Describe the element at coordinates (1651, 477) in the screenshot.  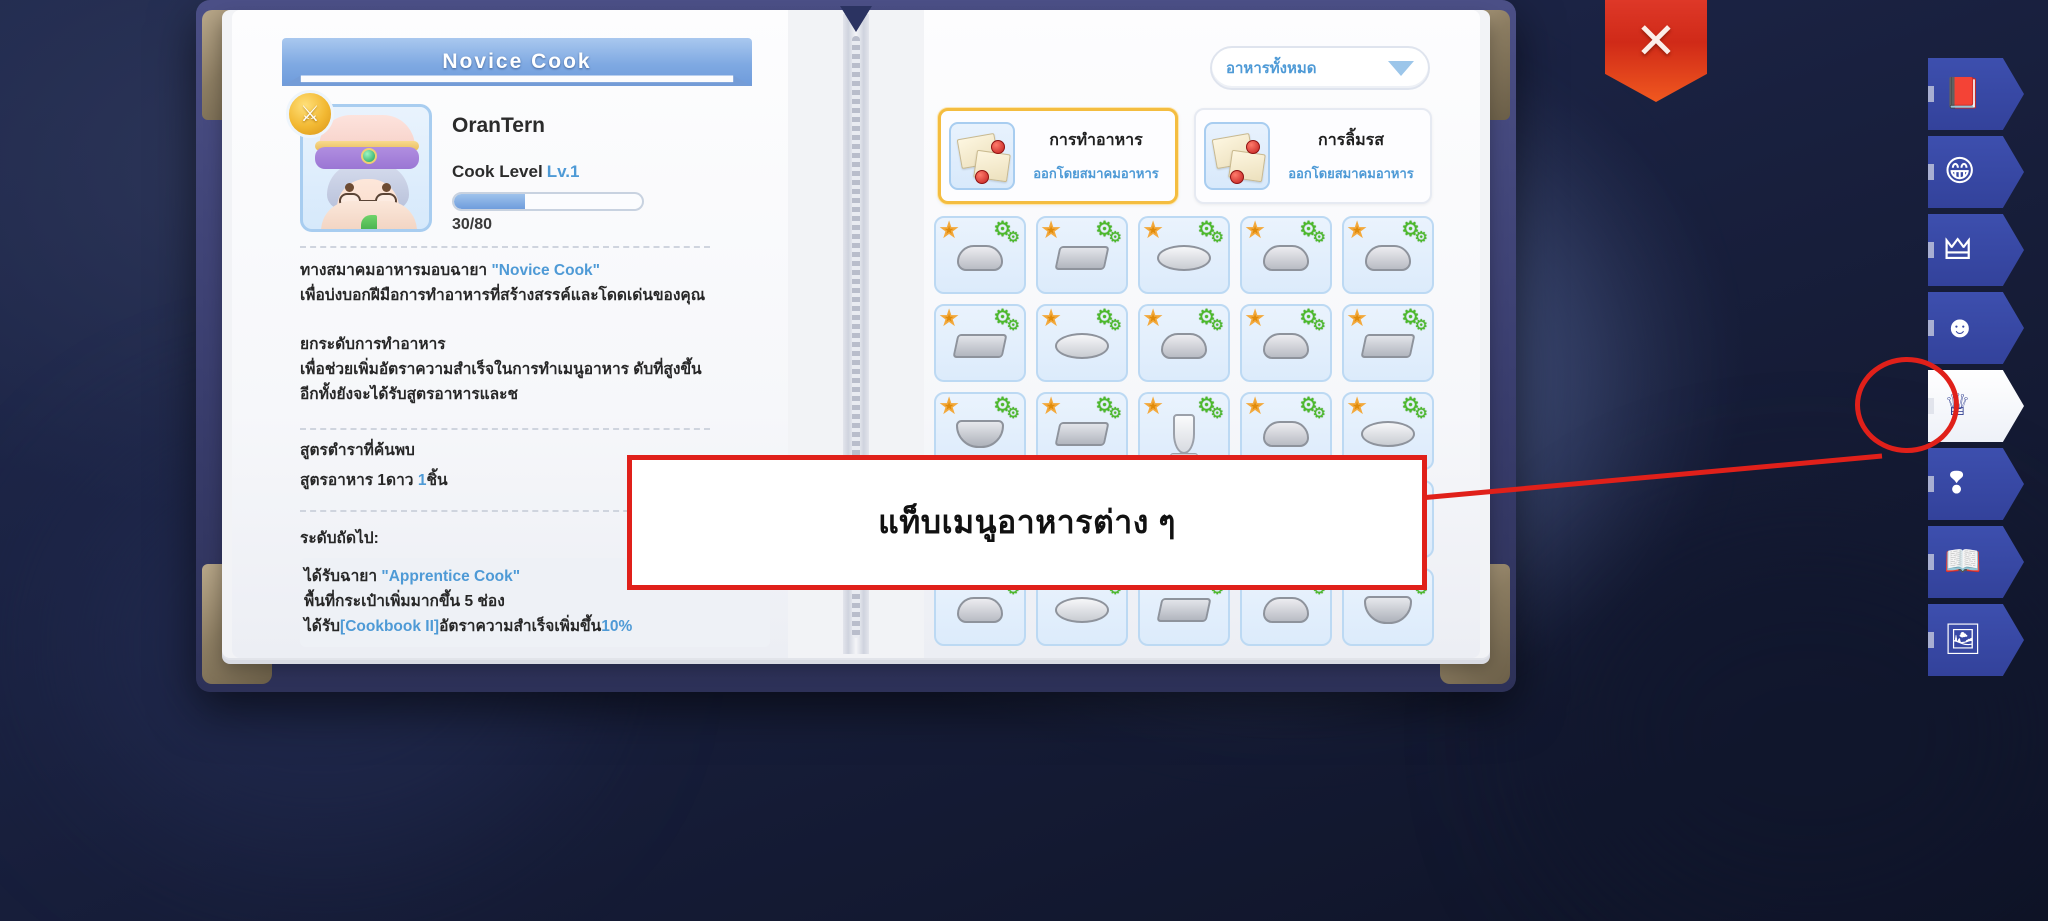
I see `callout-leader-line` at that location.